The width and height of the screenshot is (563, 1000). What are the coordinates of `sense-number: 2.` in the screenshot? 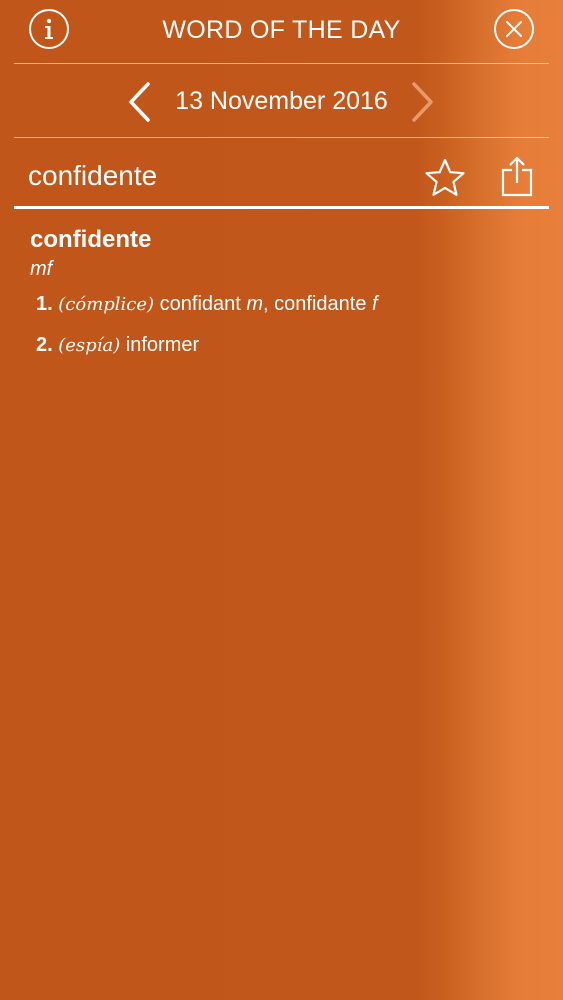 It's located at (44, 345).